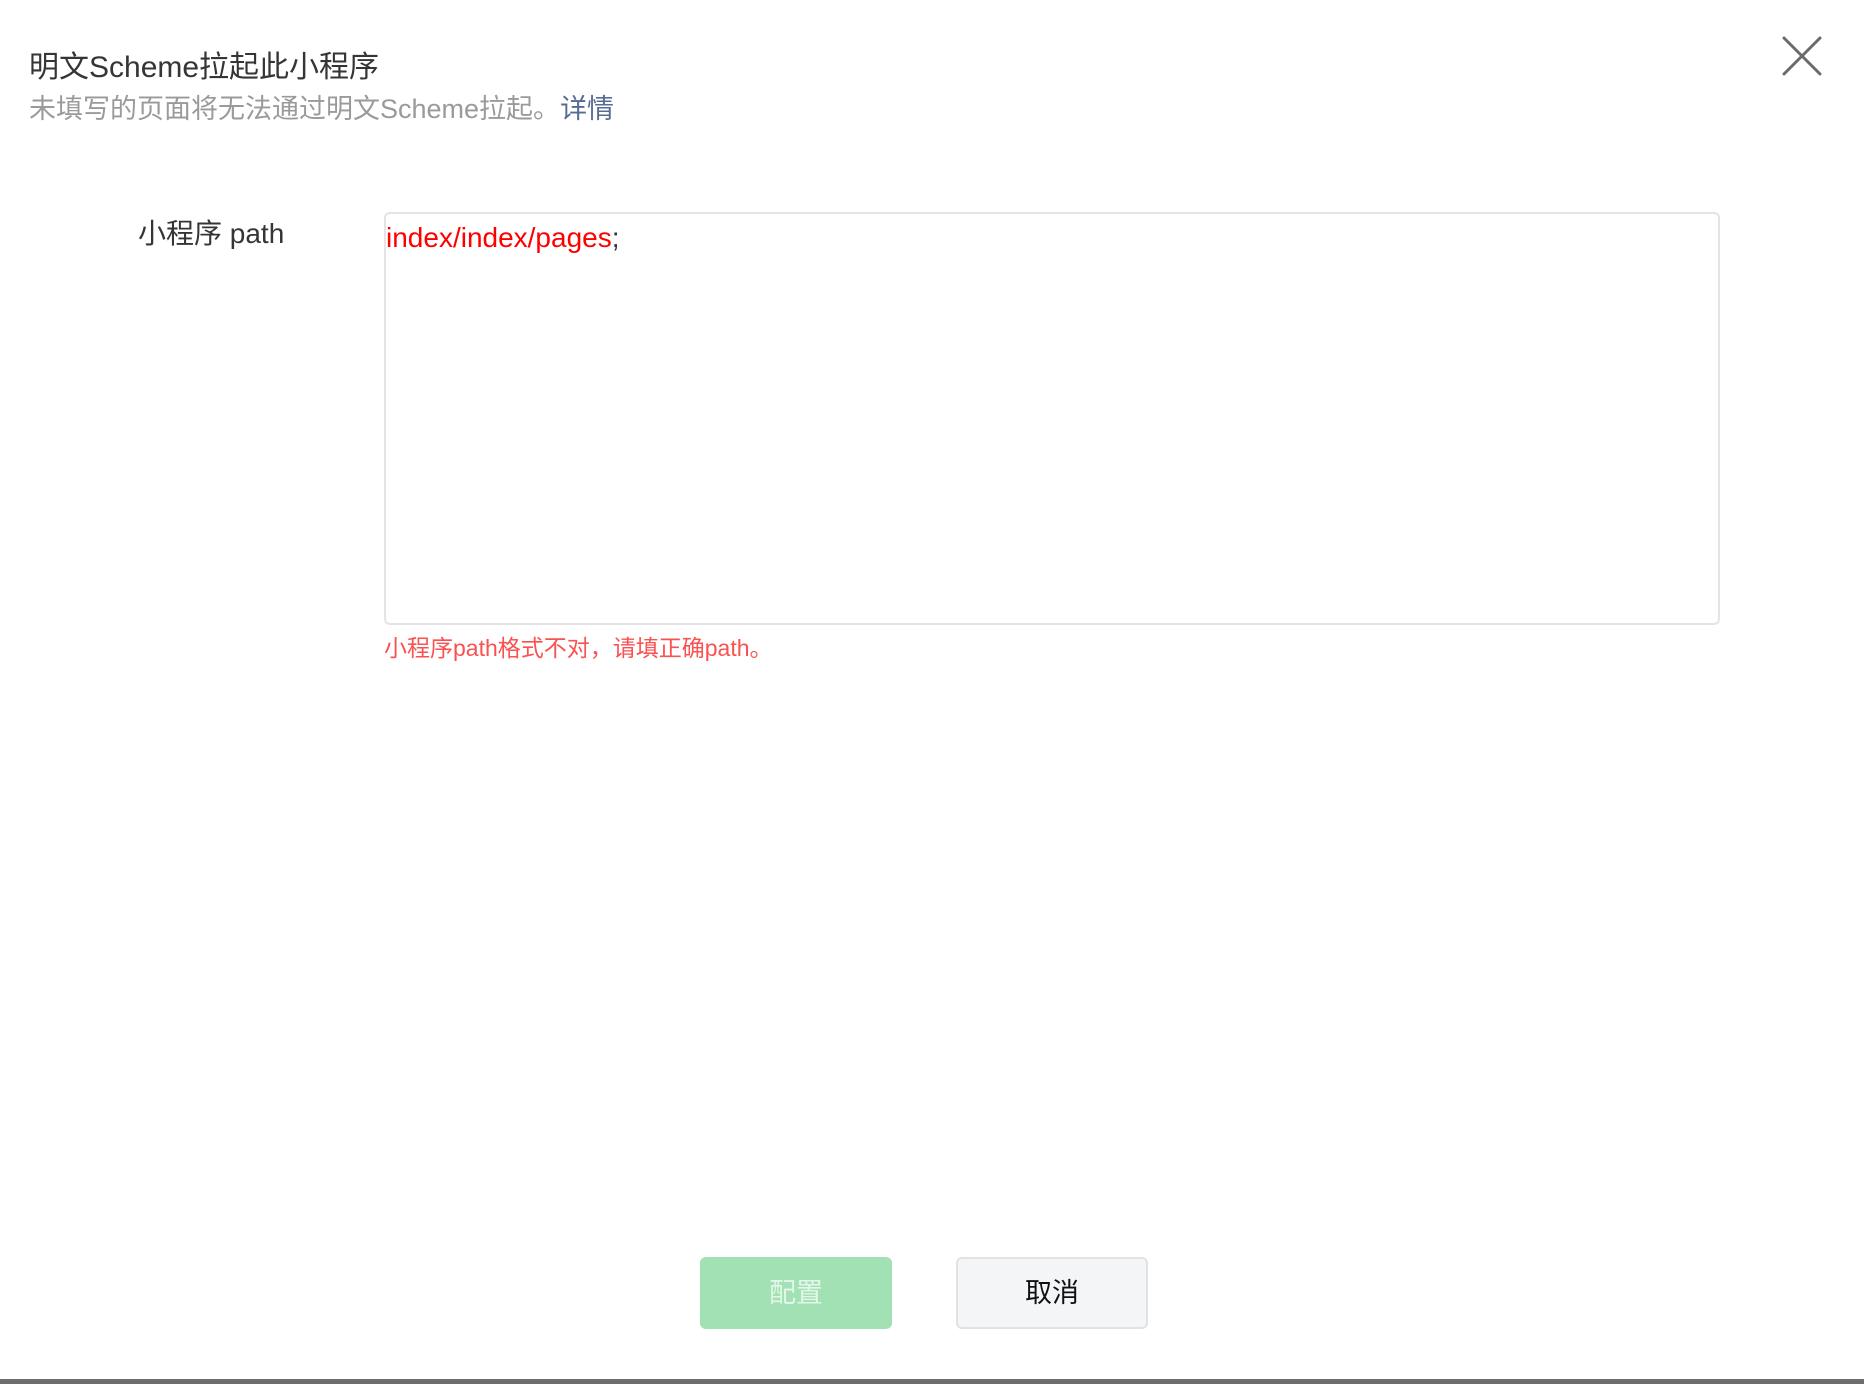 The width and height of the screenshot is (1864, 1384). I want to click on dialog-subtitle-text: 未填写的页面将无法通过明文Scheme拉起。, so click(295, 109).